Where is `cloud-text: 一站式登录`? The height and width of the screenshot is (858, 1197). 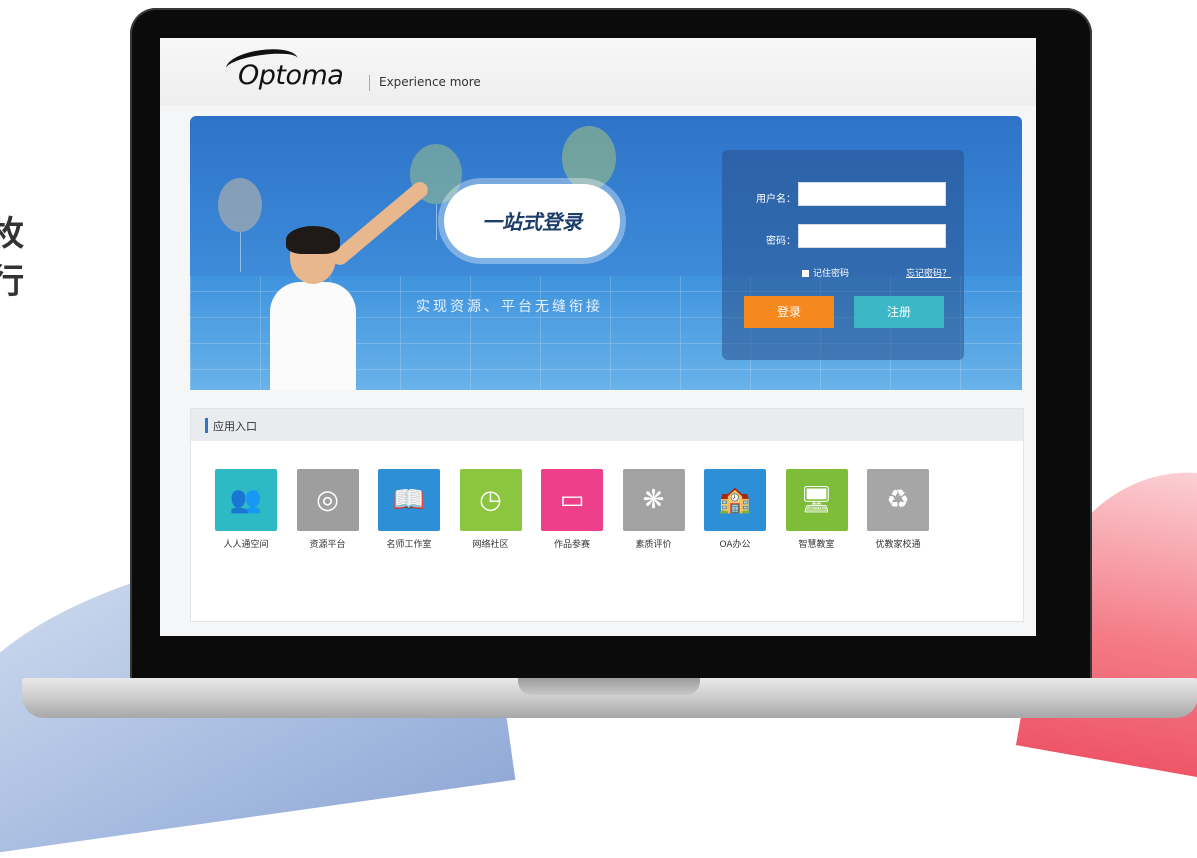
cloud-text: 一站式登录 is located at coordinates (532, 222).